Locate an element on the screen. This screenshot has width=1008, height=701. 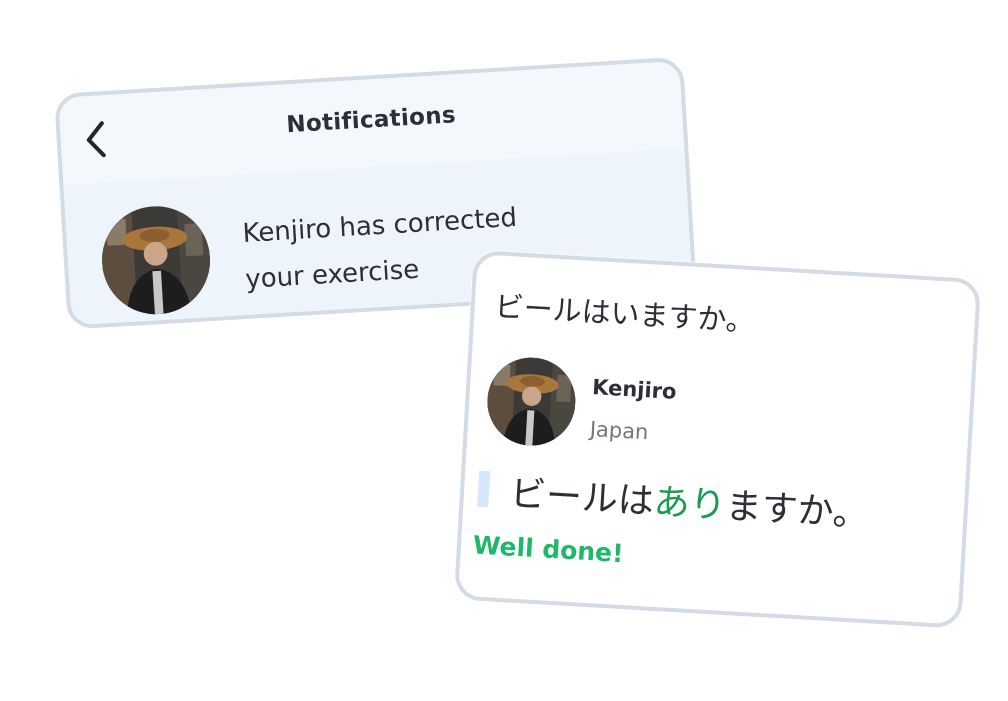
corrected-suffix: ますか。 is located at coordinates (797, 510).